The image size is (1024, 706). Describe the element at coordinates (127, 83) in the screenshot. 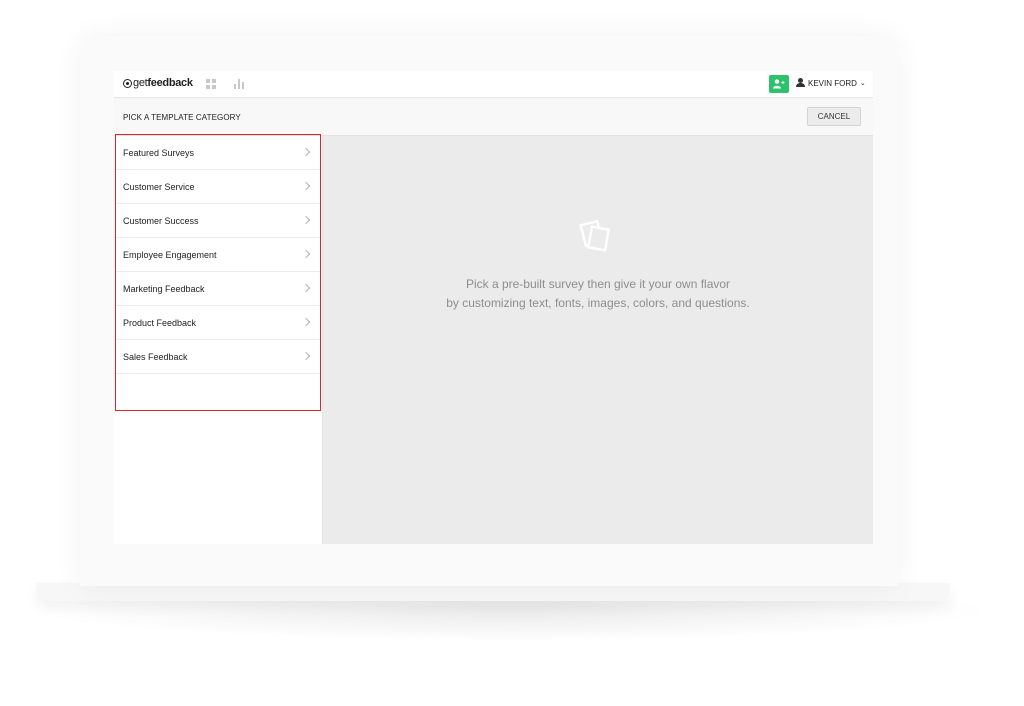

I see `logo-mark-icon` at that location.